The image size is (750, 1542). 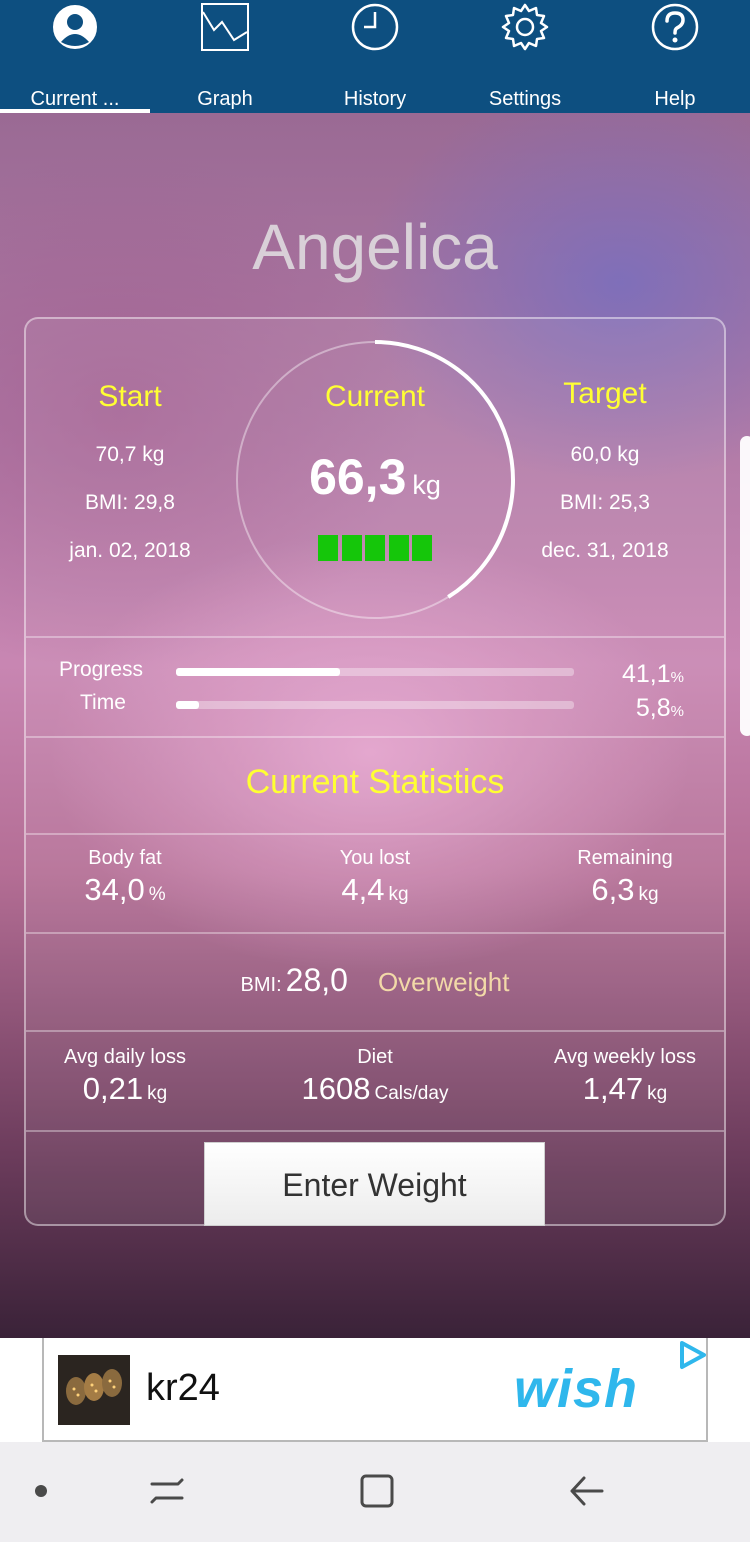 What do you see at coordinates (675, 56) in the screenshot?
I see `tab-help: Help` at bounding box center [675, 56].